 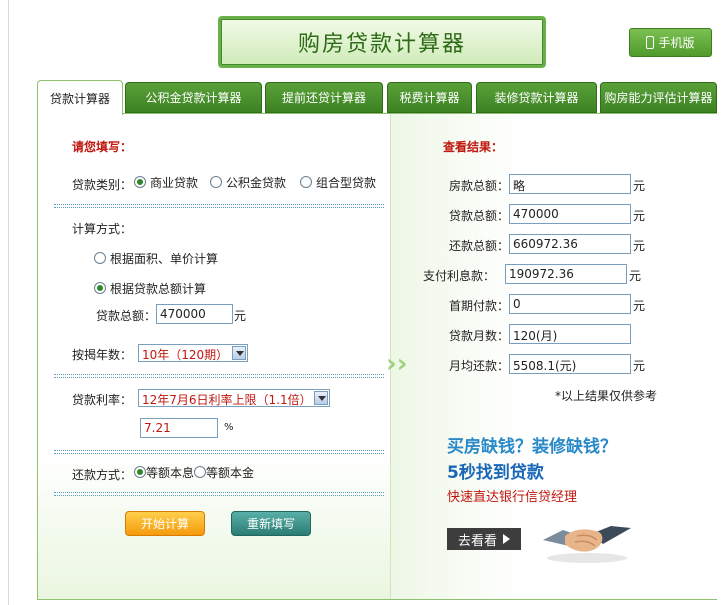 I want to click on option-label: 组合型贷款, so click(x=346, y=183).